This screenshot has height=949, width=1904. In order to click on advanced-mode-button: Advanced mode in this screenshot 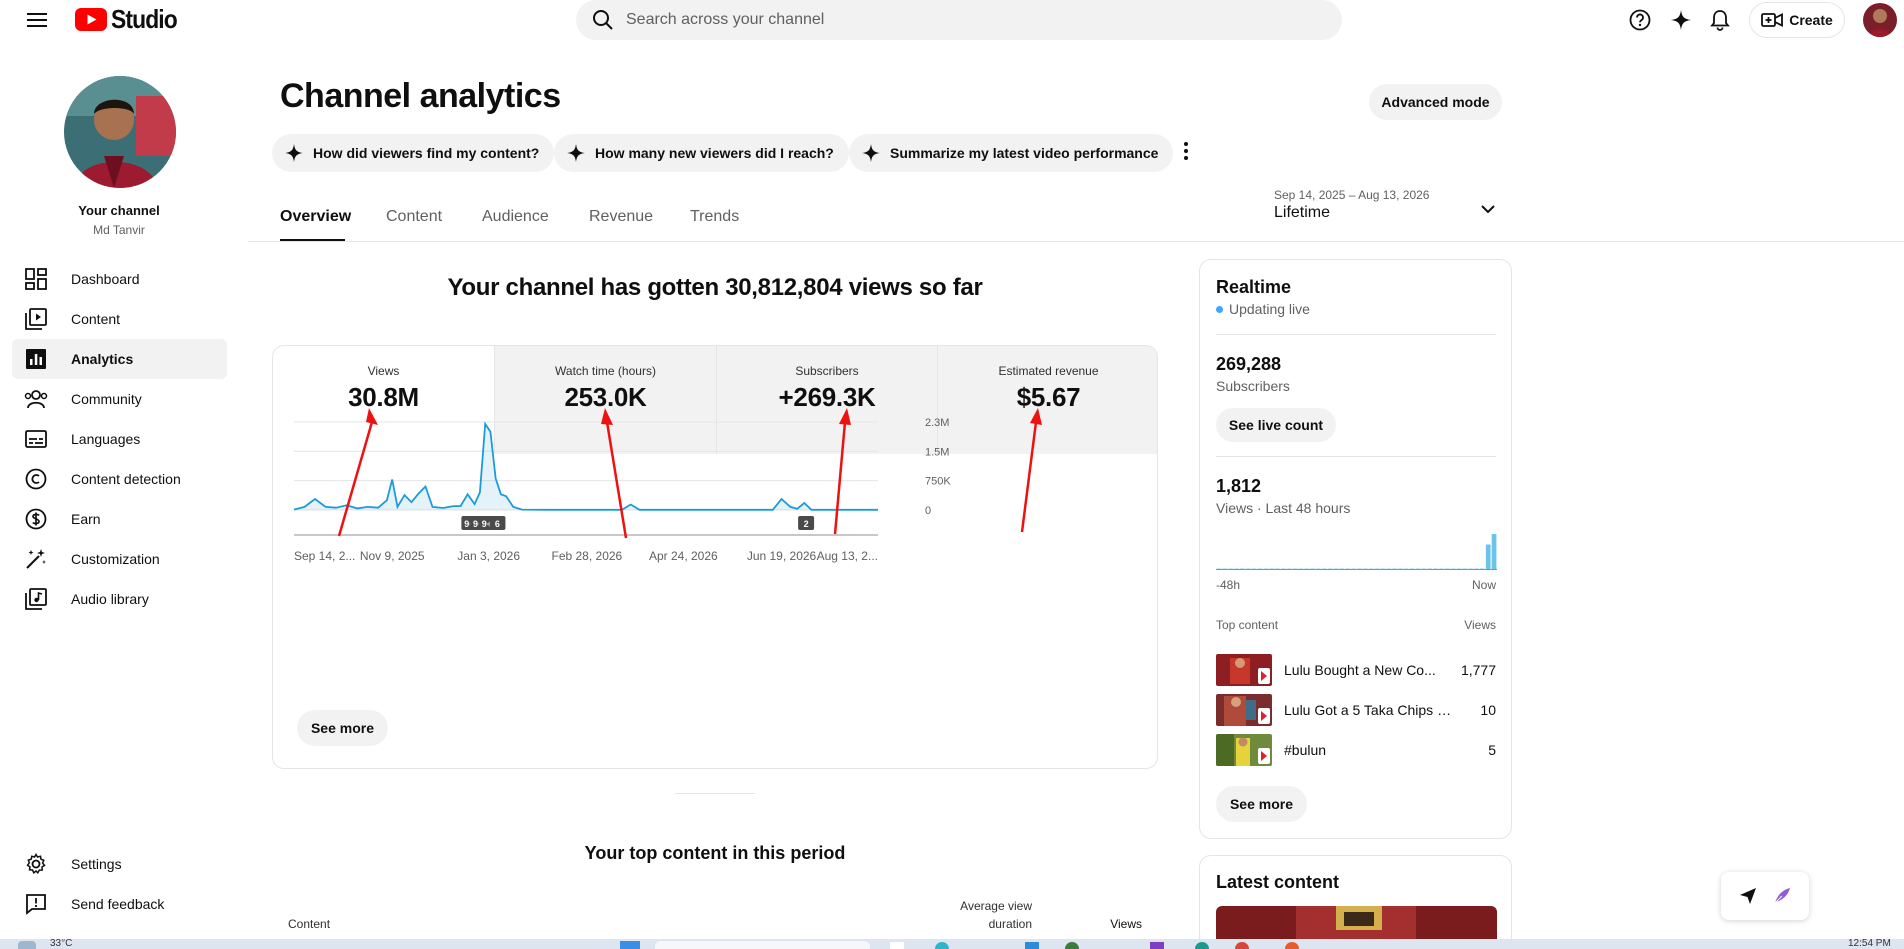, I will do `click(1435, 102)`.